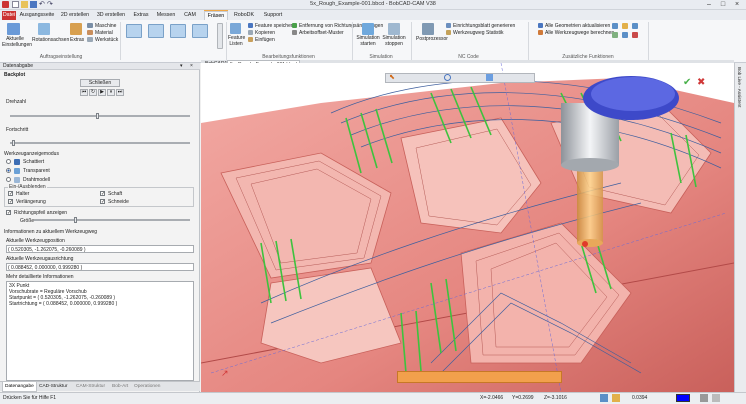 The height and width of the screenshot is (404, 746). Describe the element at coordinates (100, 83) in the screenshot. I see `close-button: Schließen` at that location.